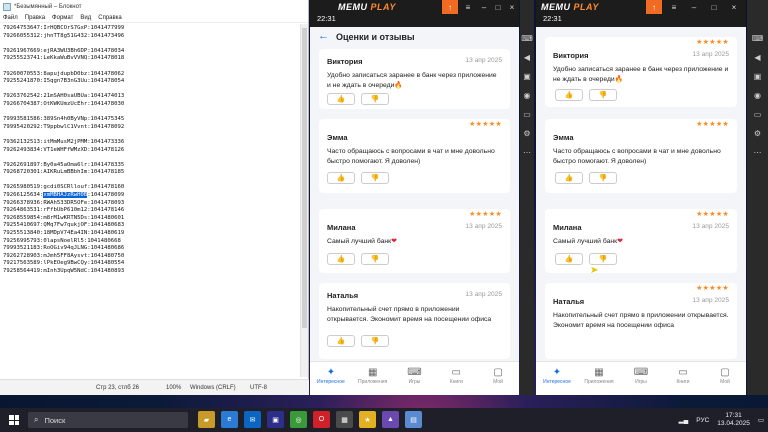  Describe the element at coordinates (321, 419) in the screenshot. I see `opera-icon: O` at that location.